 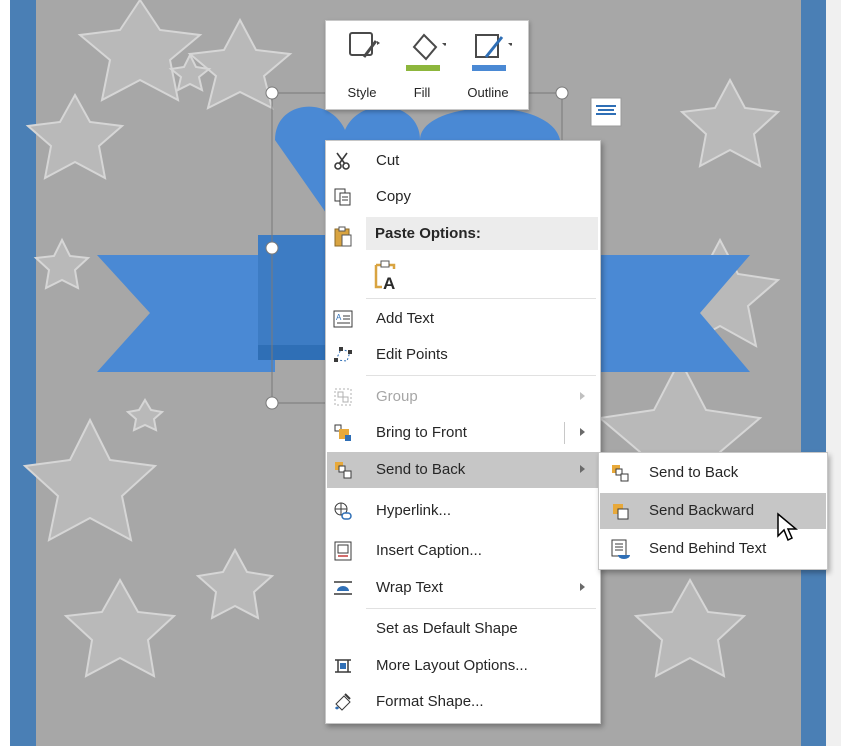 What do you see at coordinates (492, 52) in the screenshot?
I see `shape-outline-icon` at bounding box center [492, 52].